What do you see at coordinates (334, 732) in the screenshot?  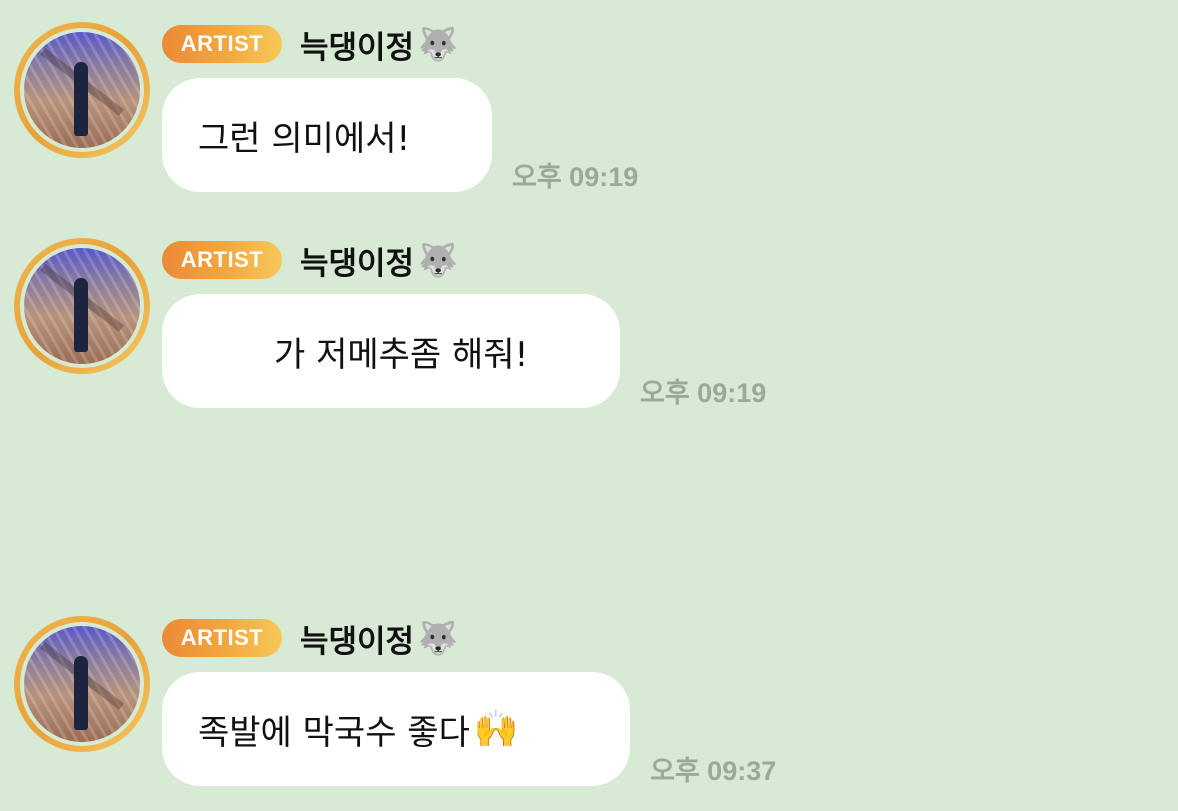 I see `message-text: 족발에 막국수 좋다` at bounding box center [334, 732].